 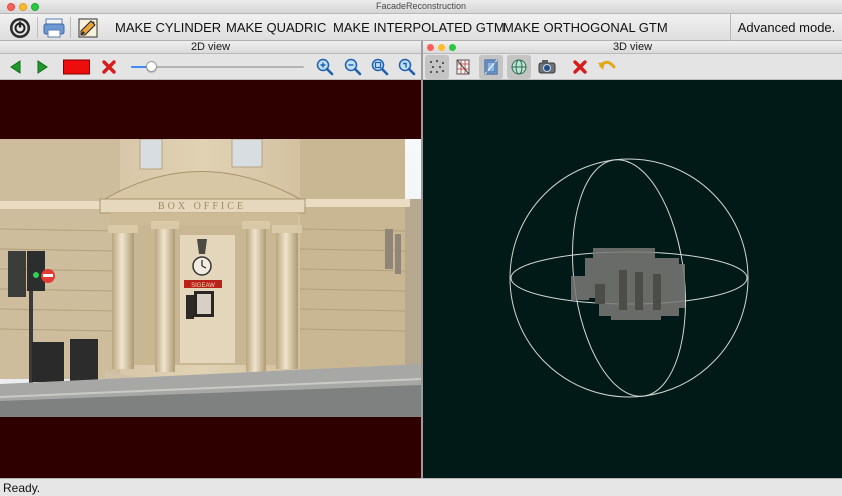 I want to click on zoom-reset-icon, so click(x=407, y=67).